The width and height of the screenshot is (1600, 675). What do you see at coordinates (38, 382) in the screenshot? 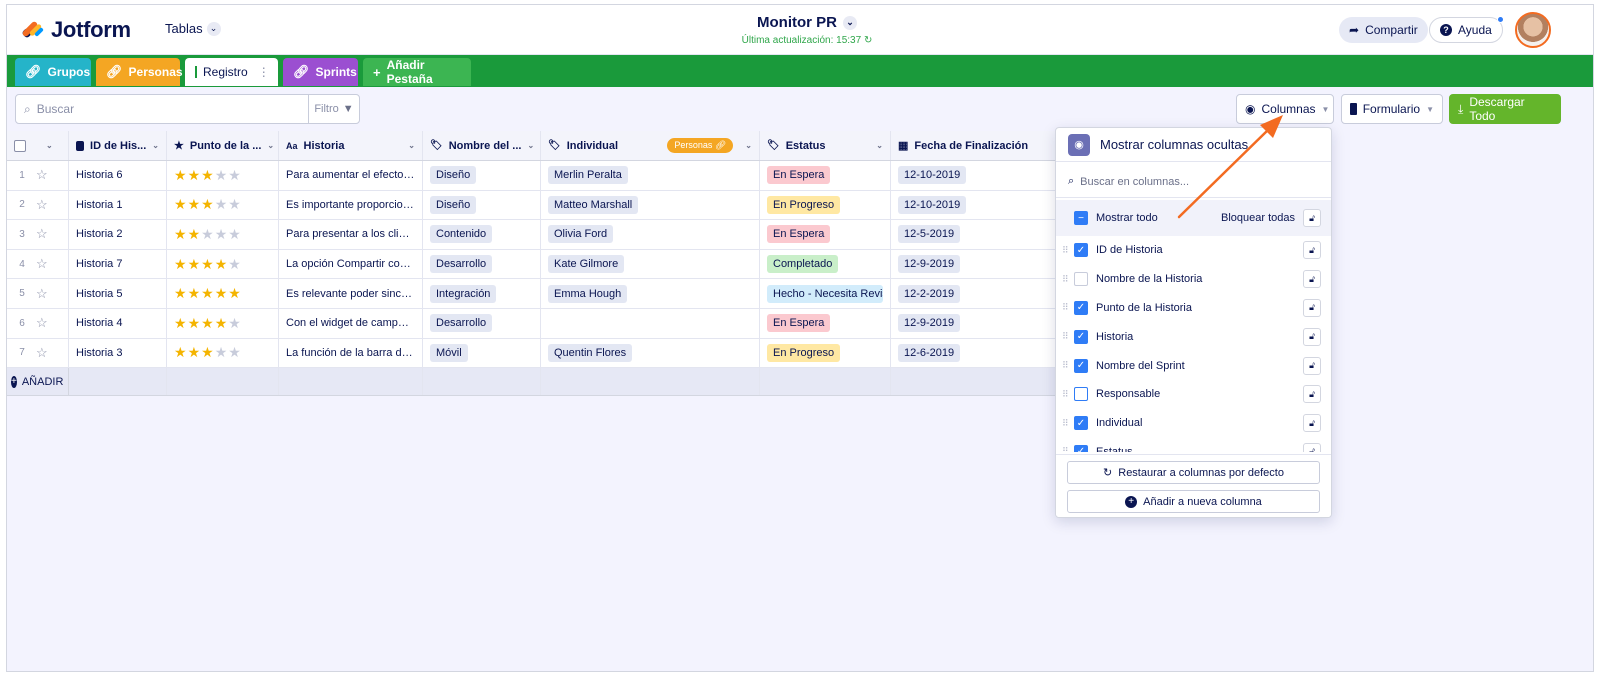
I see `add-row-button: + AÑADIR` at bounding box center [38, 382].